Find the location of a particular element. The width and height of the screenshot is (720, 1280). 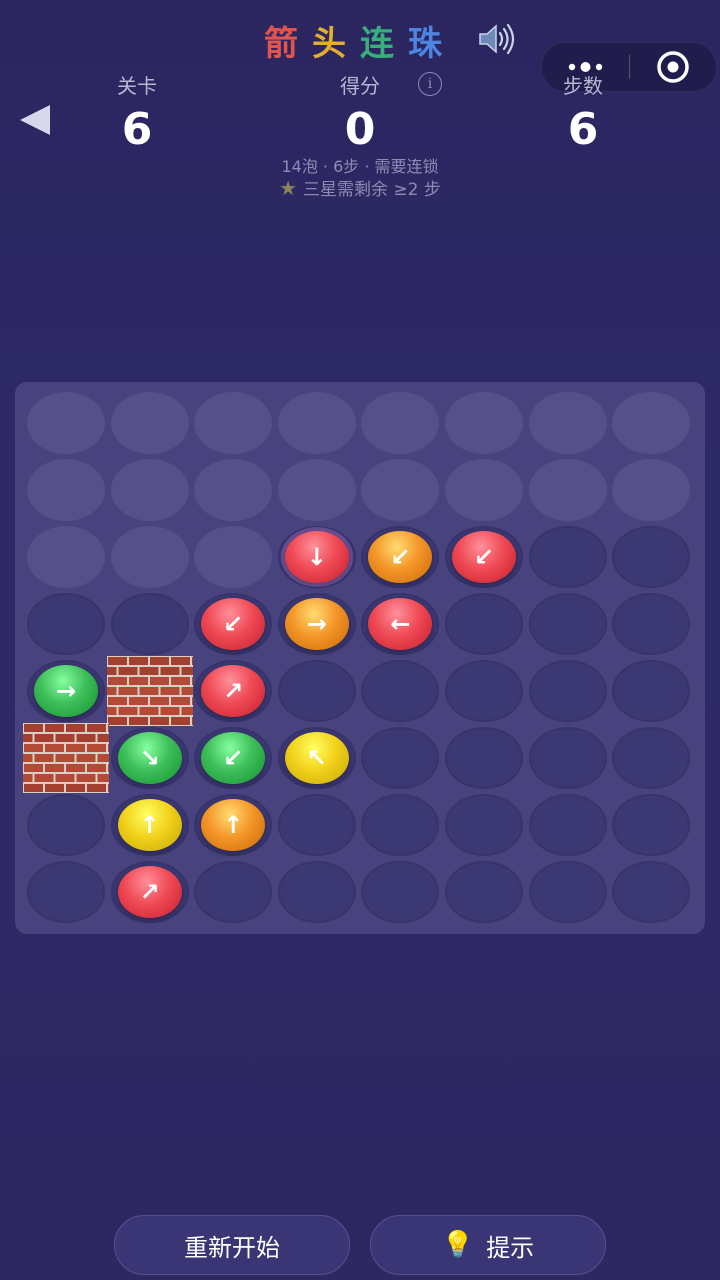

orange-arrow-bubble: ↑ is located at coordinates (233, 825).